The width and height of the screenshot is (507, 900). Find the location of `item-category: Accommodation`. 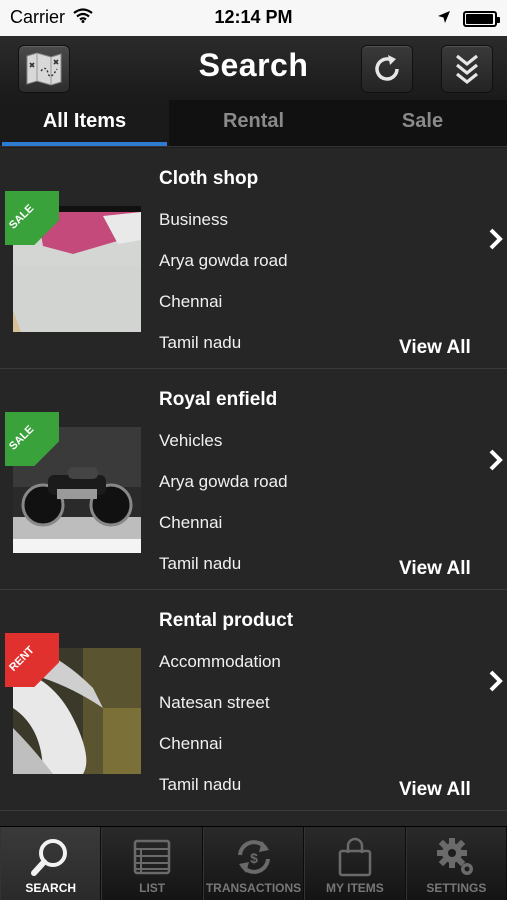

item-category: Accommodation is located at coordinates (220, 661).